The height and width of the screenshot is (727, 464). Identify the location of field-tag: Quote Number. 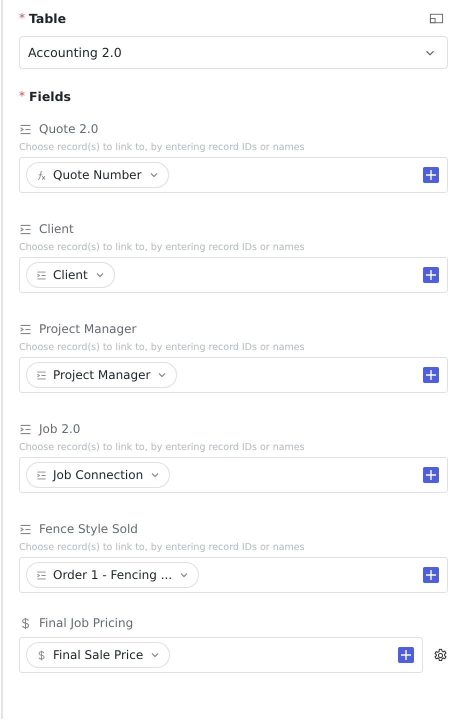
(97, 175).